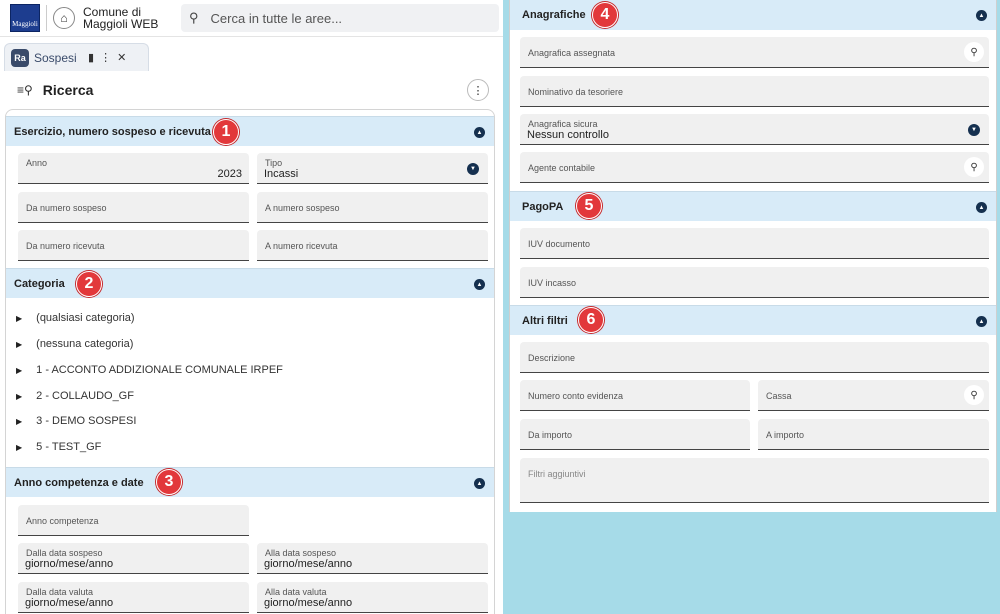 This screenshot has height=614, width=1000. Describe the element at coordinates (133, 558) in the screenshot. I see `dalla-data-sospeso-field: Dalla data sospeso giorno/mese/anno` at that location.